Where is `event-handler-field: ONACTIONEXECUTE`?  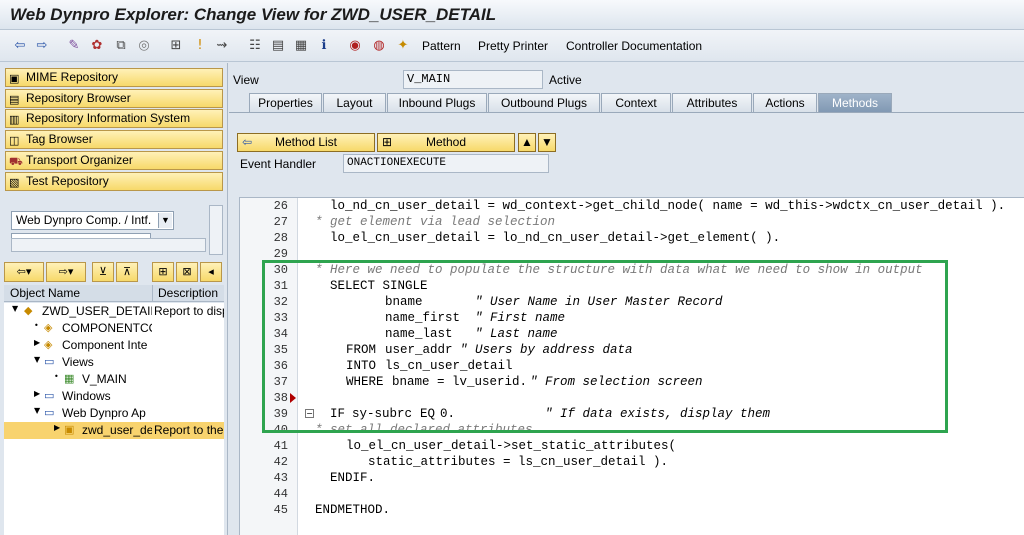 event-handler-field: ONACTIONEXECUTE is located at coordinates (446, 163).